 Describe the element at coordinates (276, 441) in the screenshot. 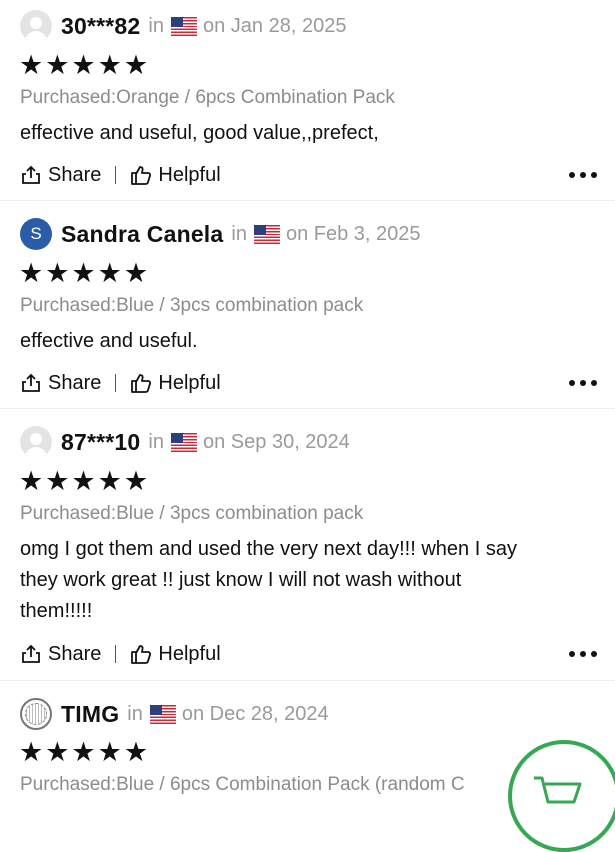

I see `review-date: on Sep 30, 2024` at that location.